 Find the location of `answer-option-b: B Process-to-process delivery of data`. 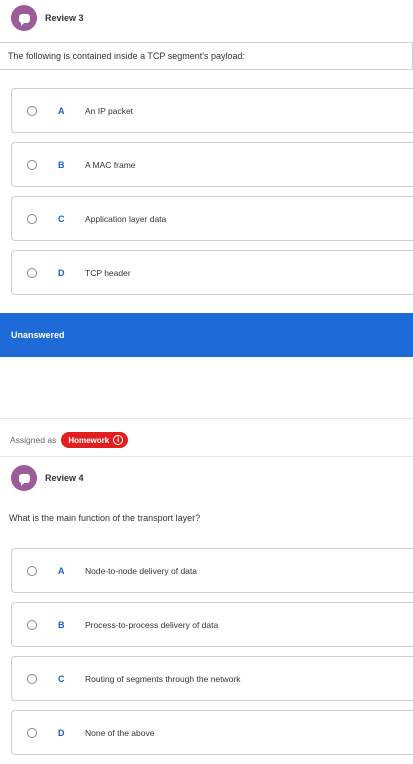

answer-option-b: B Process-to-process delivery of data is located at coordinates (212, 624).